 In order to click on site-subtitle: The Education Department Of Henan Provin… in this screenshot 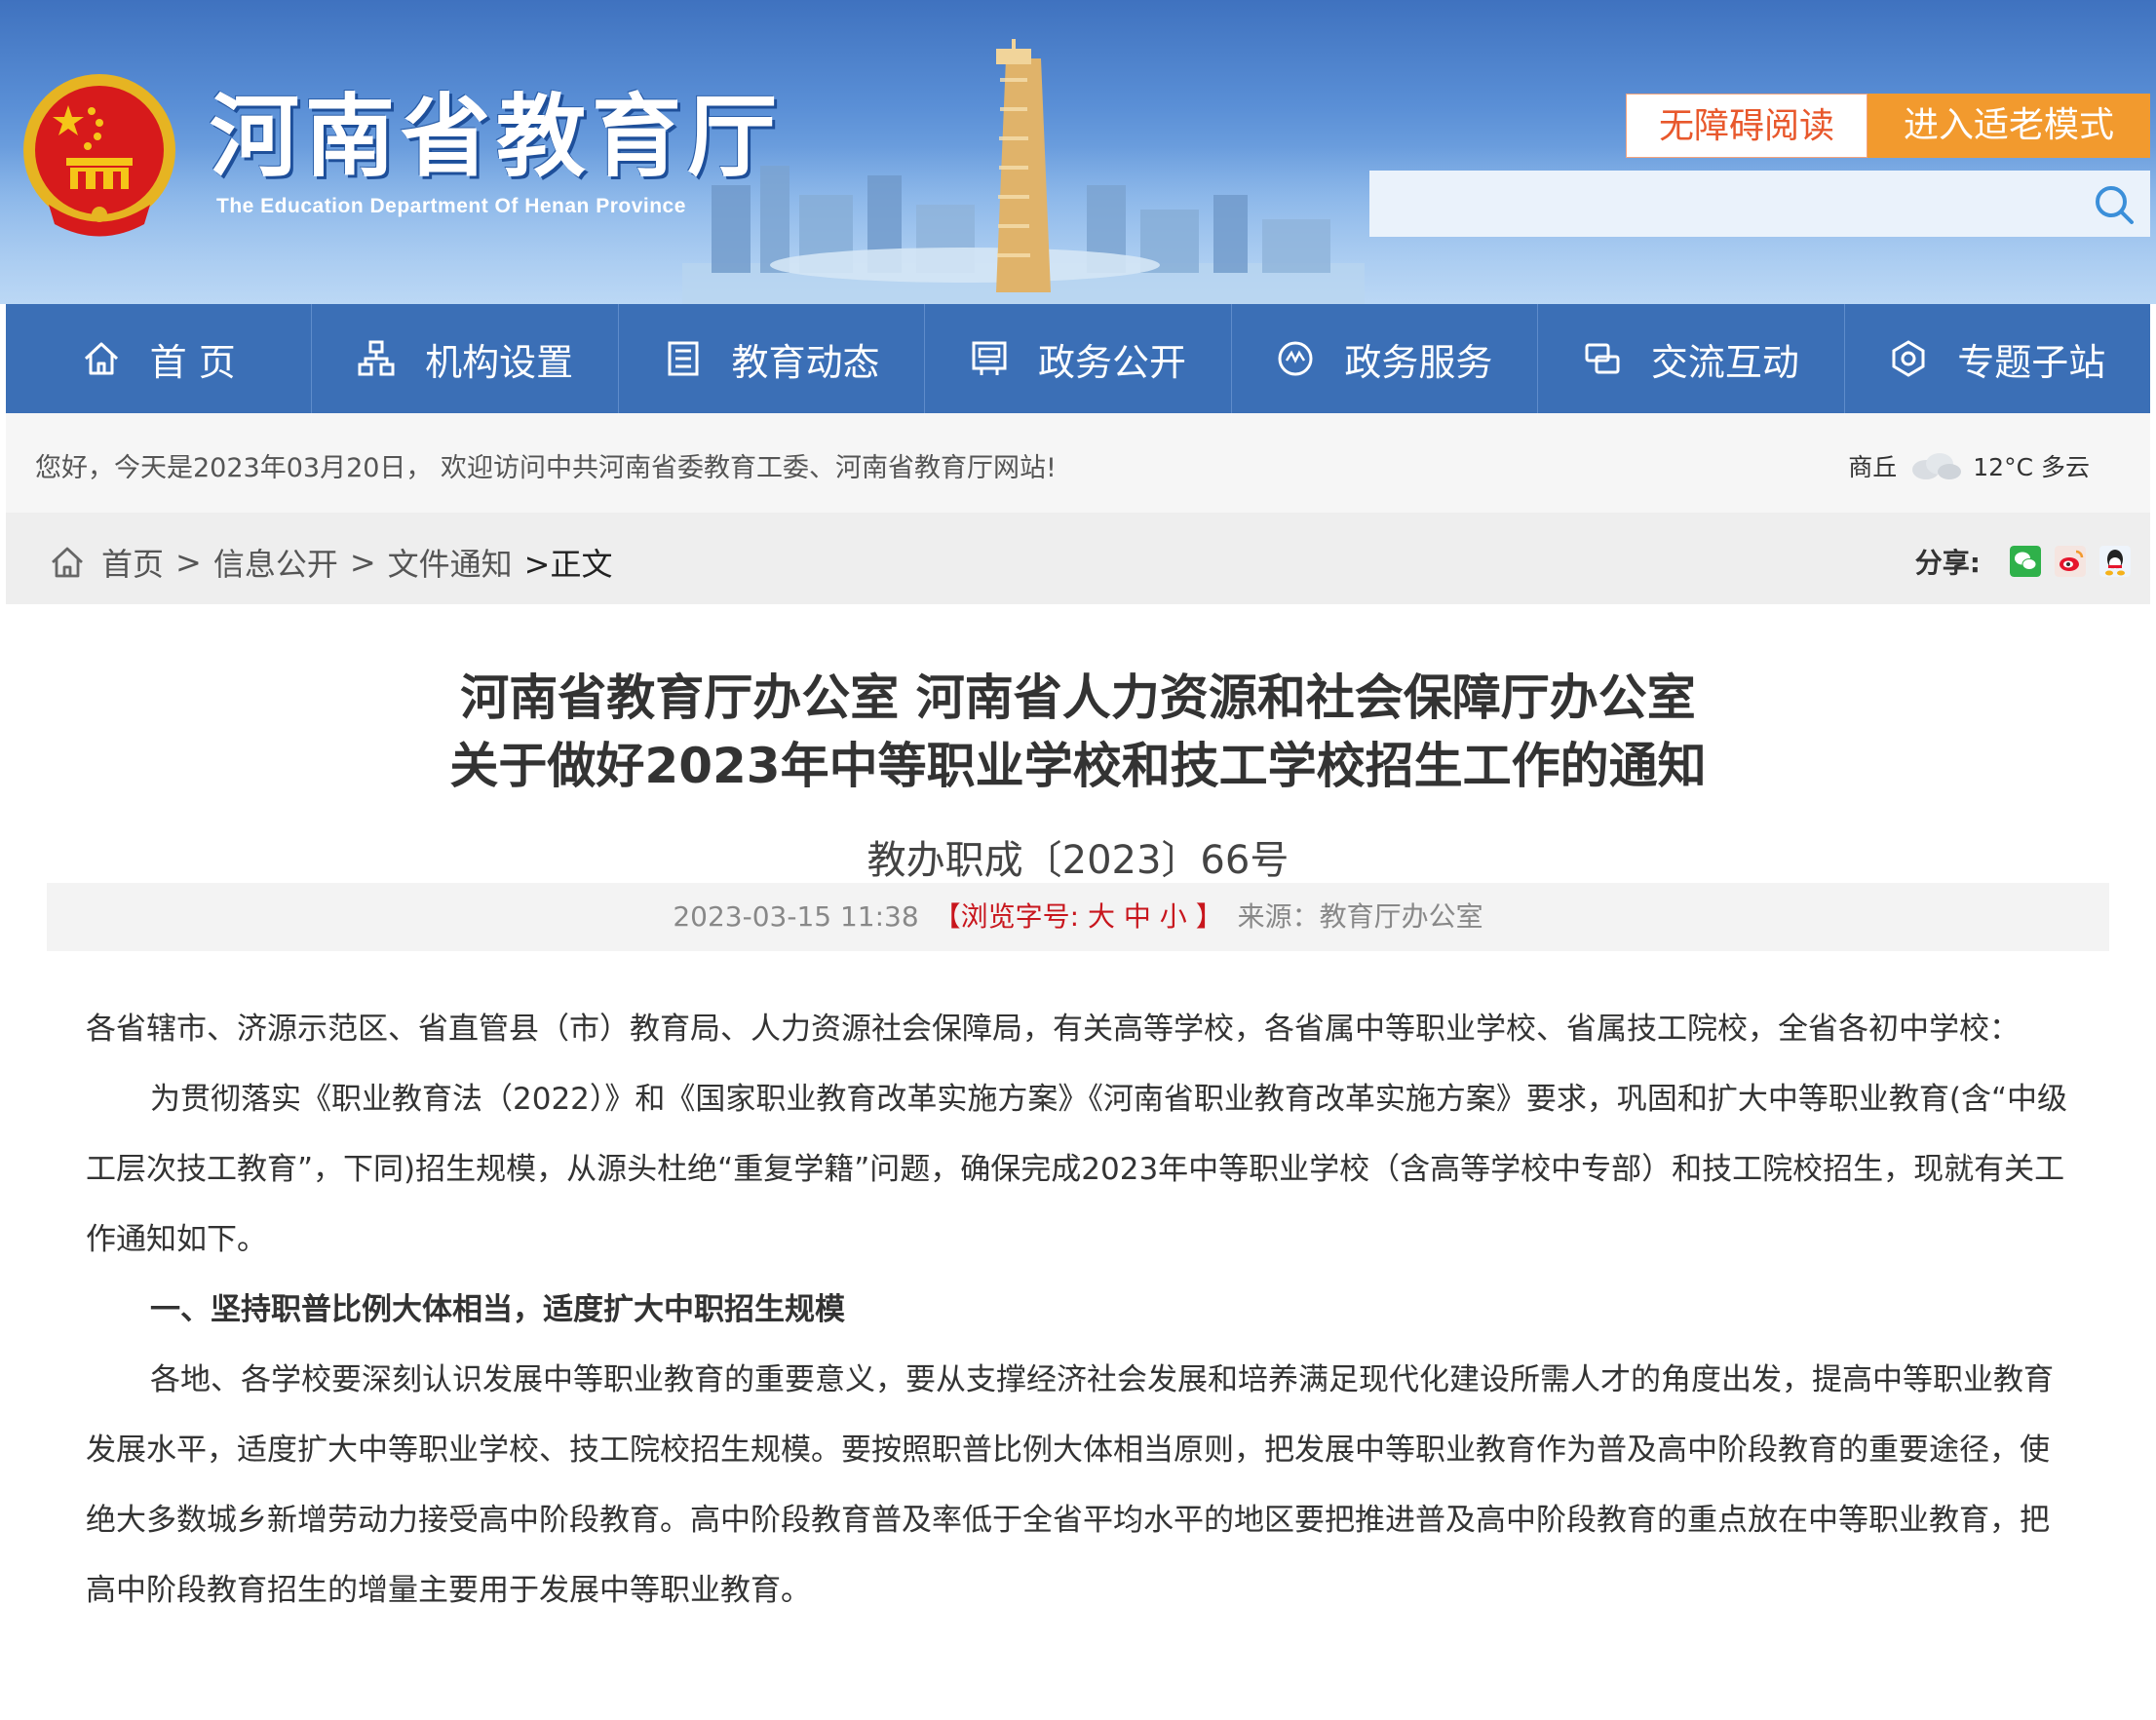, I will do `click(451, 206)`.